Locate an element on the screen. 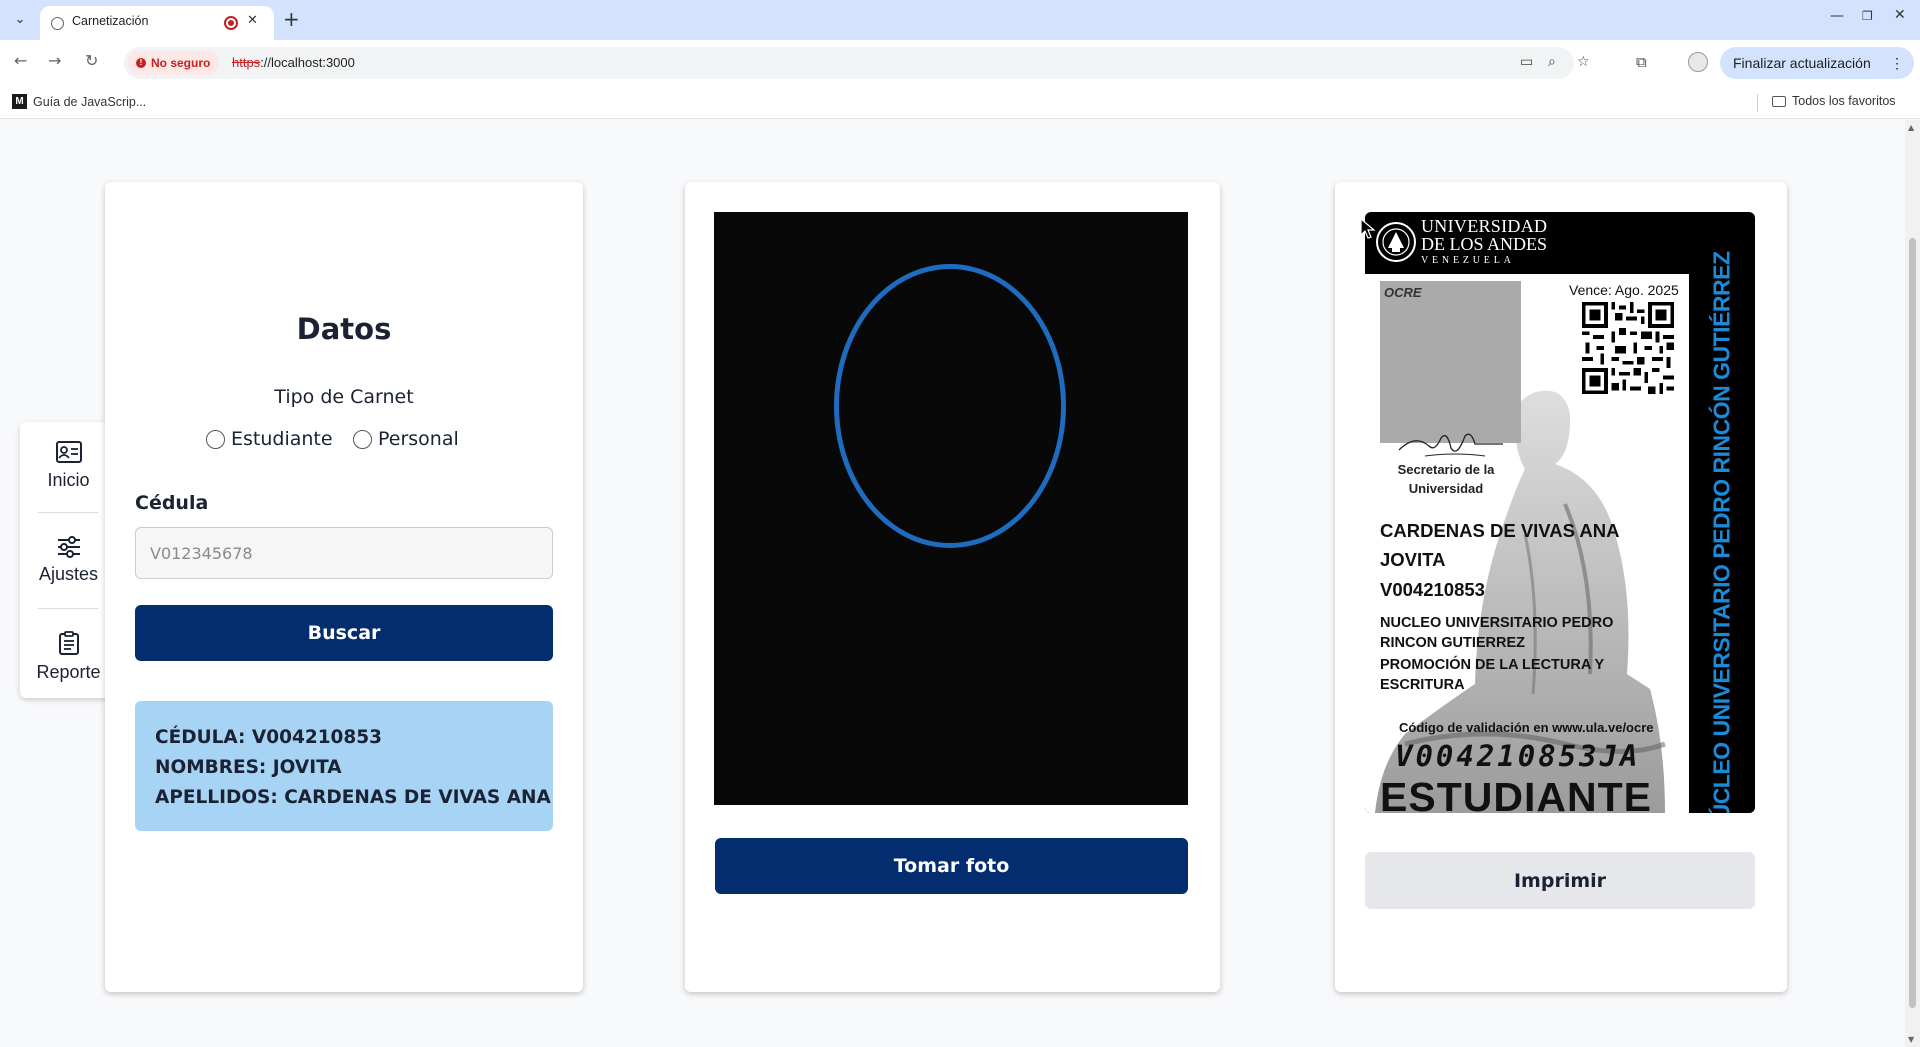 Image resolution: width=1920 pixels, height=1047 pixels. nav-item-ajustes: Ajustes is located at coordinates (68, 563).